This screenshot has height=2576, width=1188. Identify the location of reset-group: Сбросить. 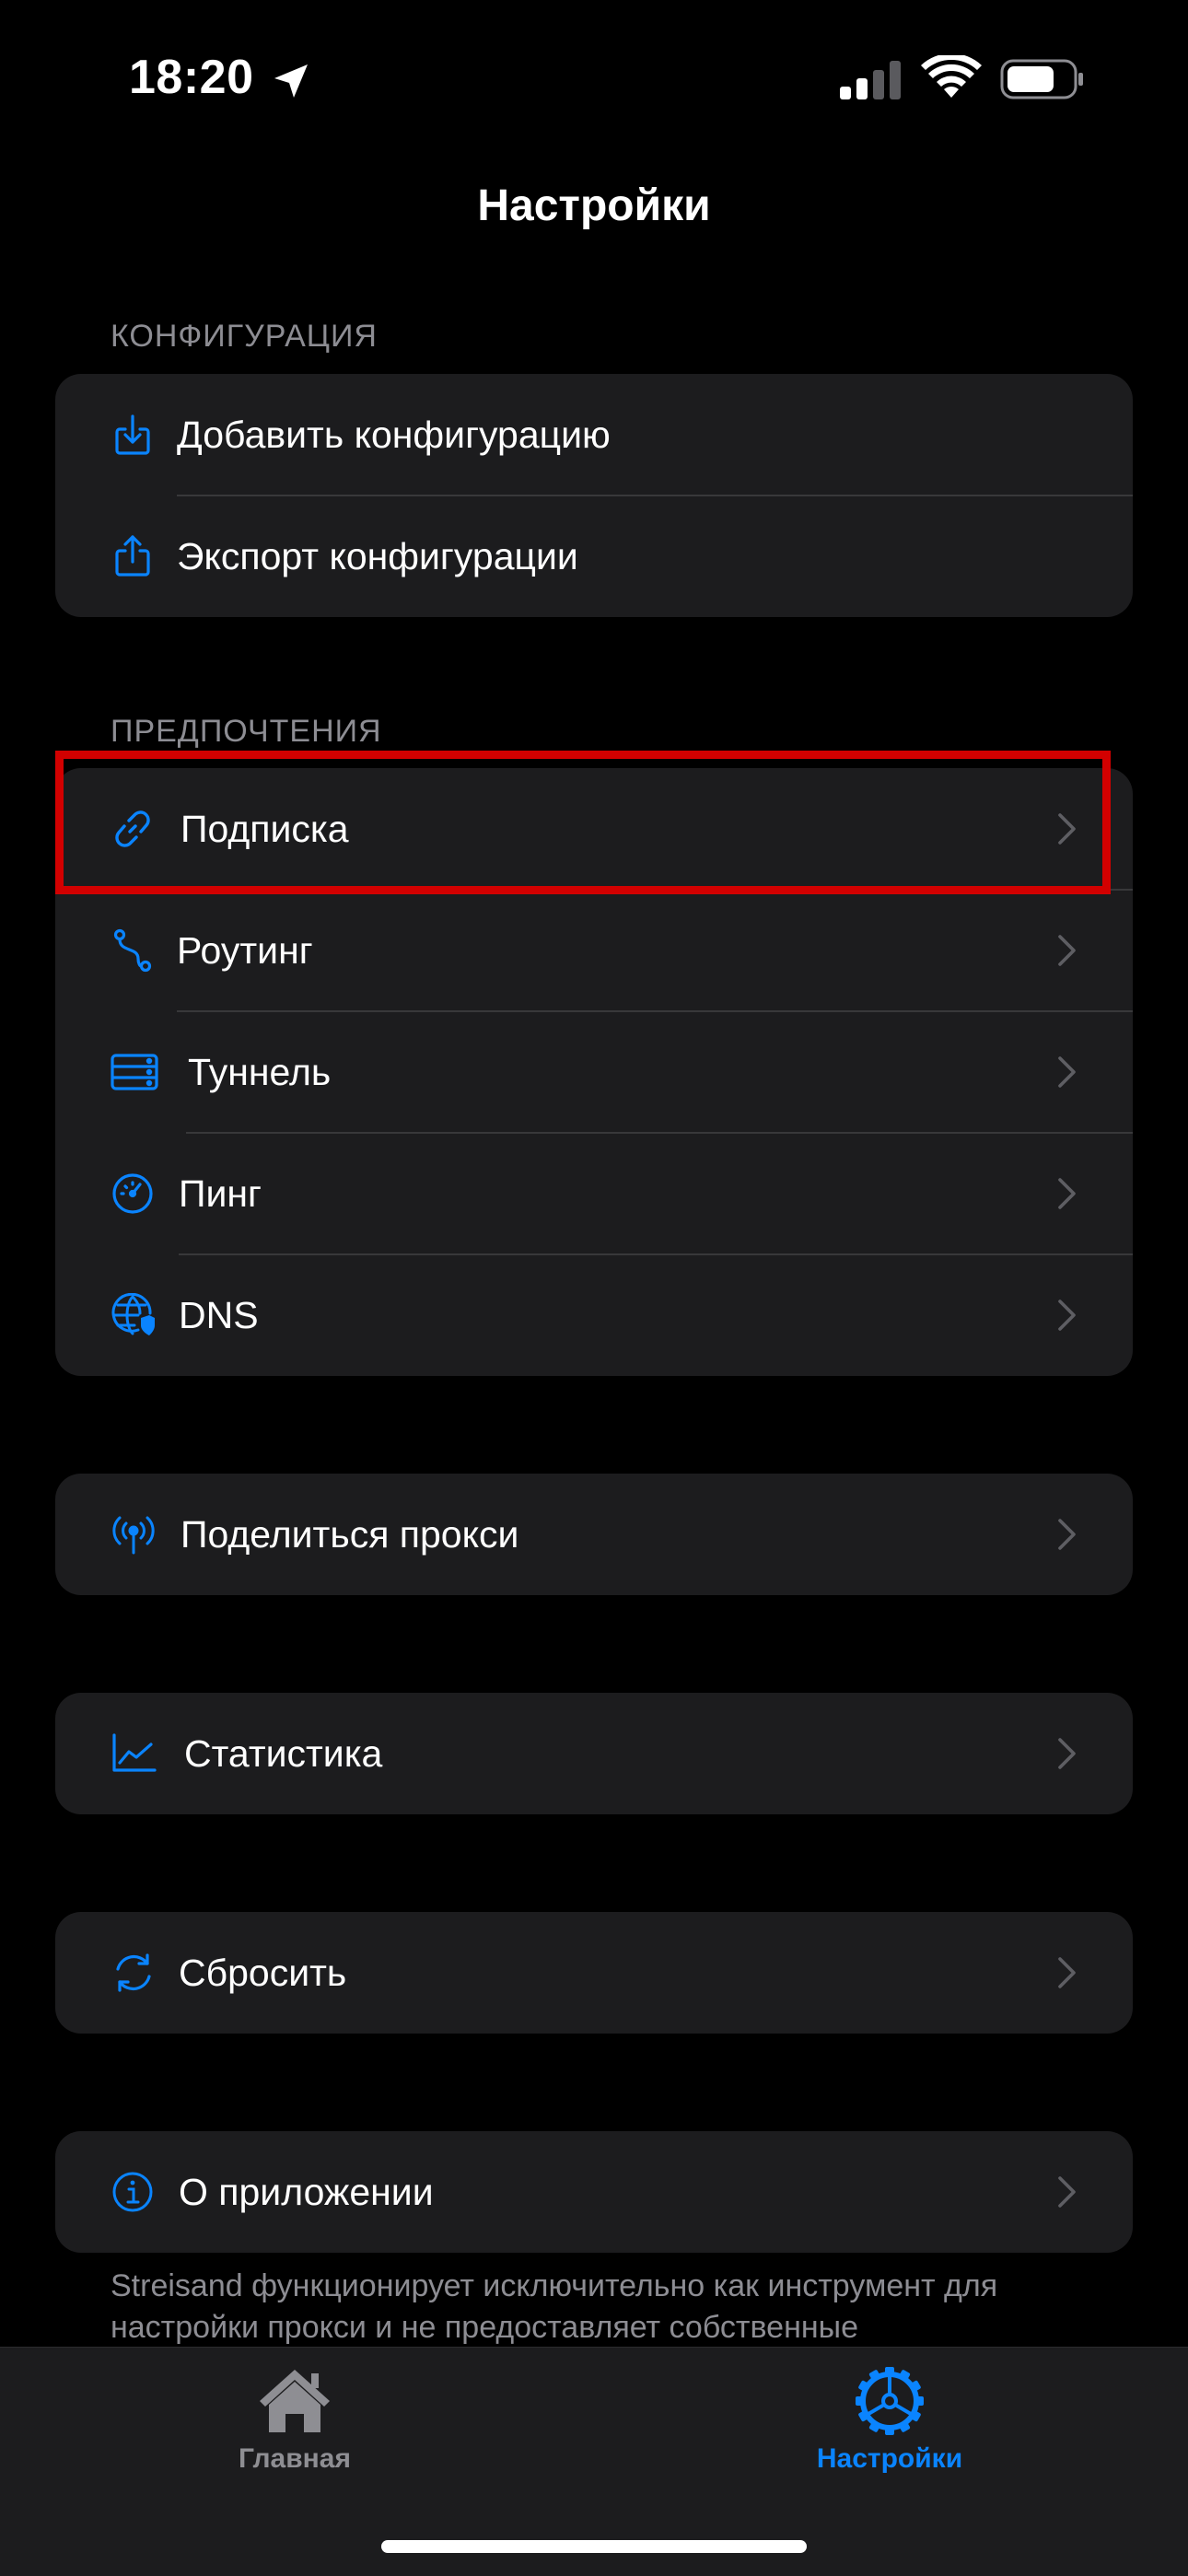
(594, 1973).